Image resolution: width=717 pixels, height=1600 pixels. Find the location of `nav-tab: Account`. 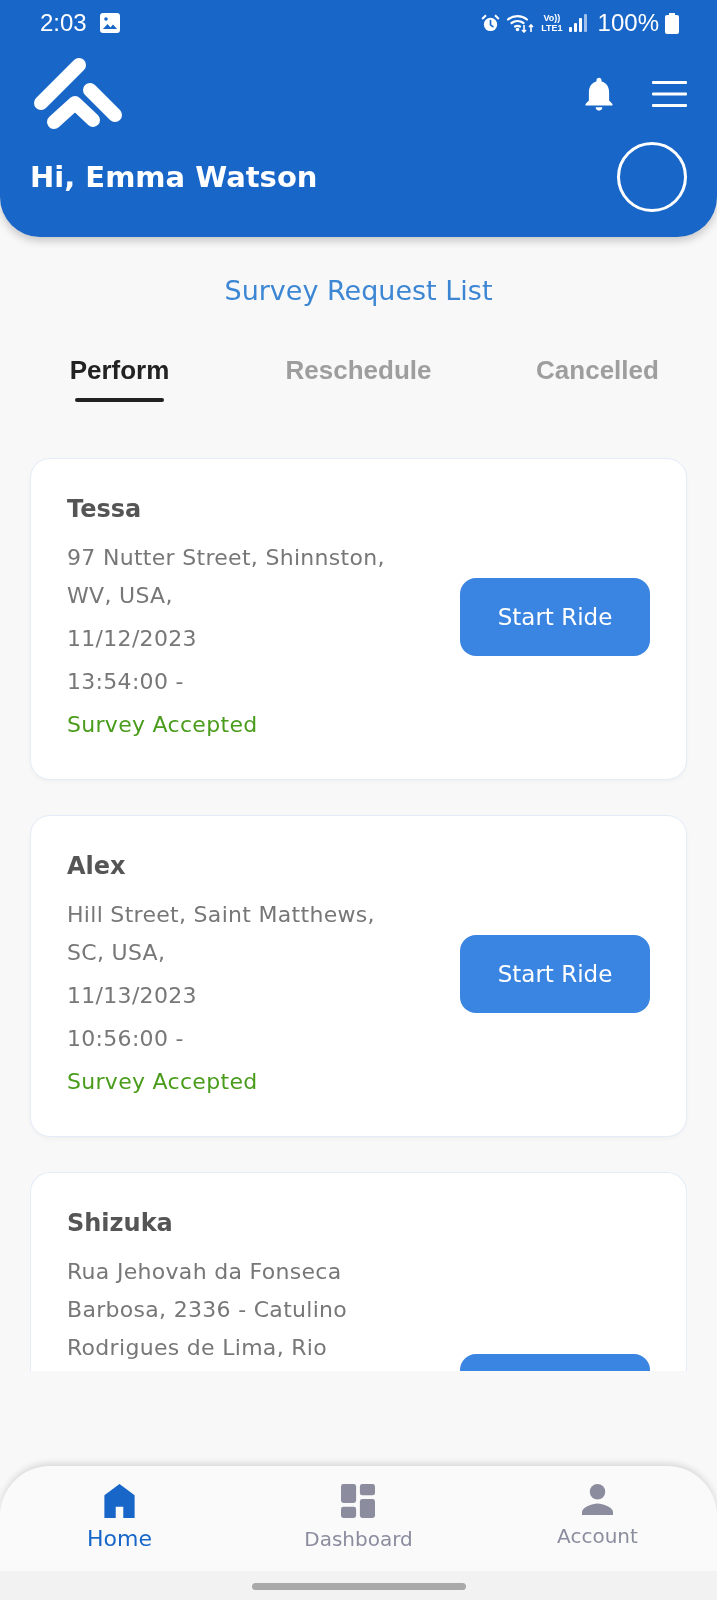

nav-tab: Account is located at coordinates (597, 1508).